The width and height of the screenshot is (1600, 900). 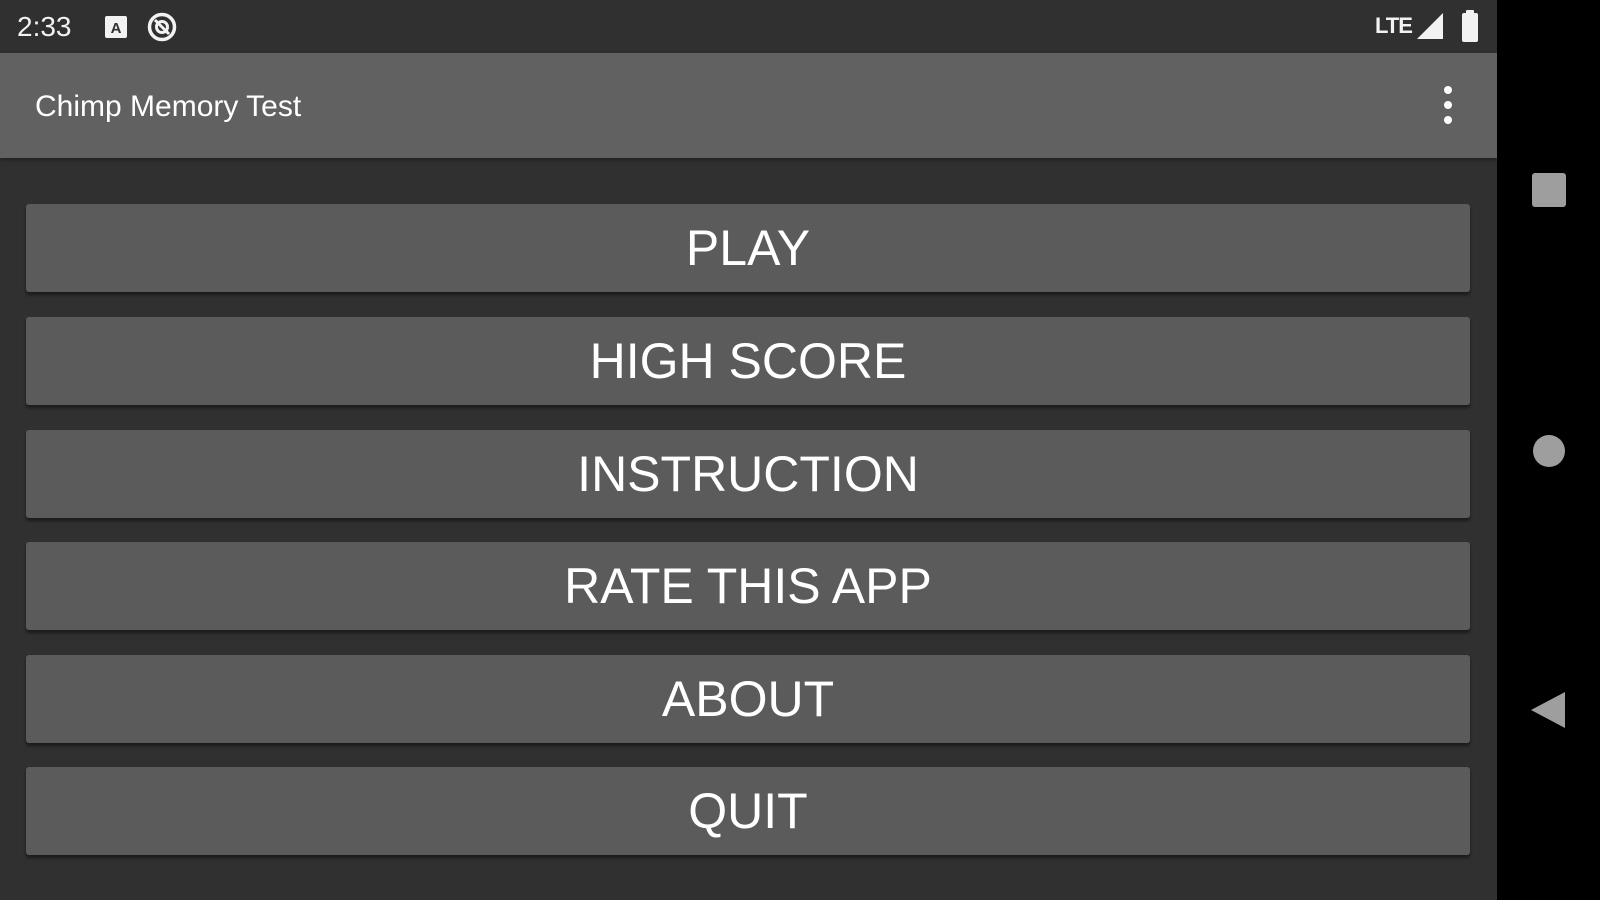 What do you see at coordinates (1430, 26) in the screenshot?
I see `lte-signal-icon` at bounding box center [1430, 26].